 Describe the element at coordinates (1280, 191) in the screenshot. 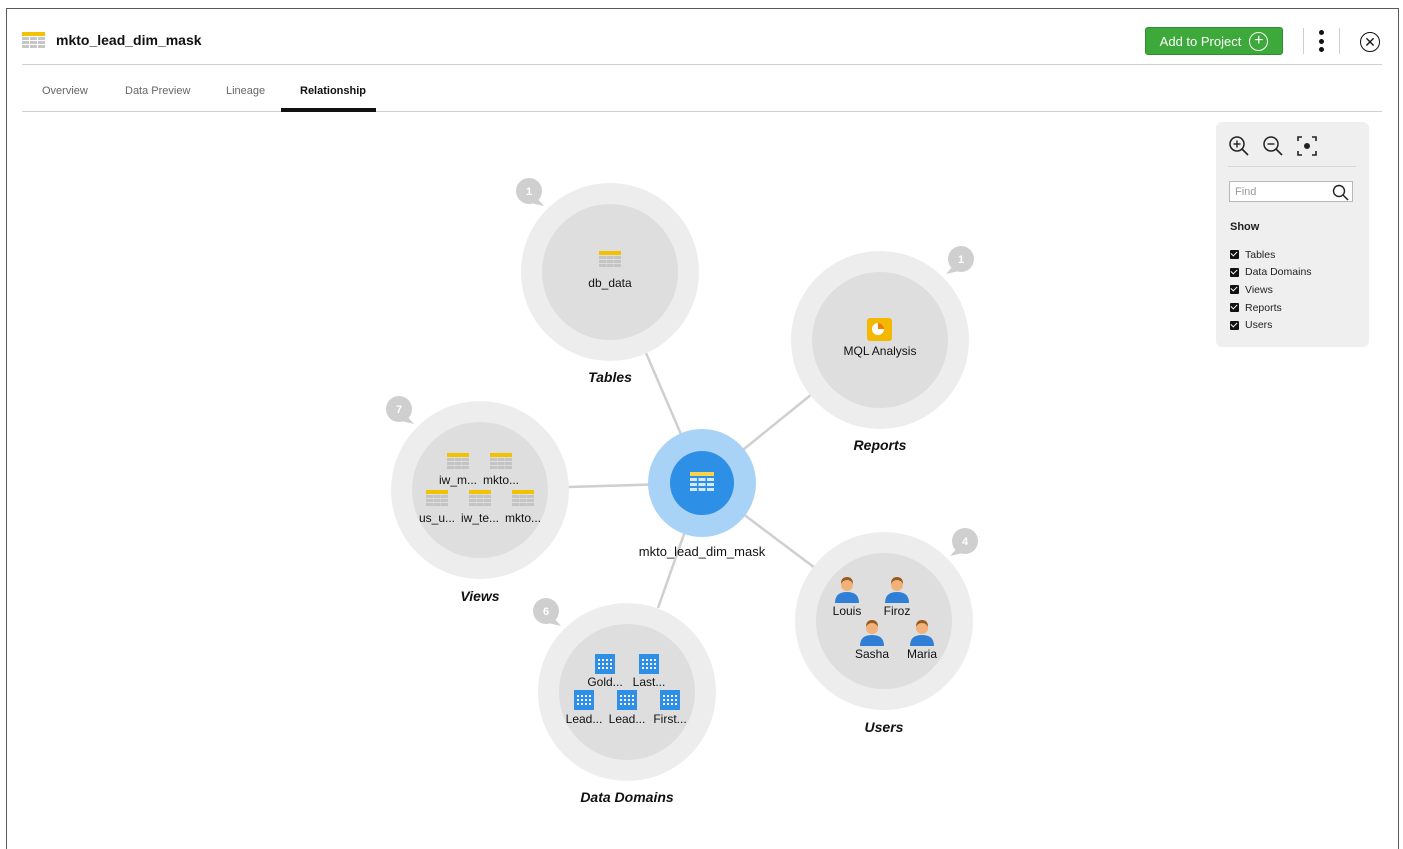

I see `find-input` at that location.